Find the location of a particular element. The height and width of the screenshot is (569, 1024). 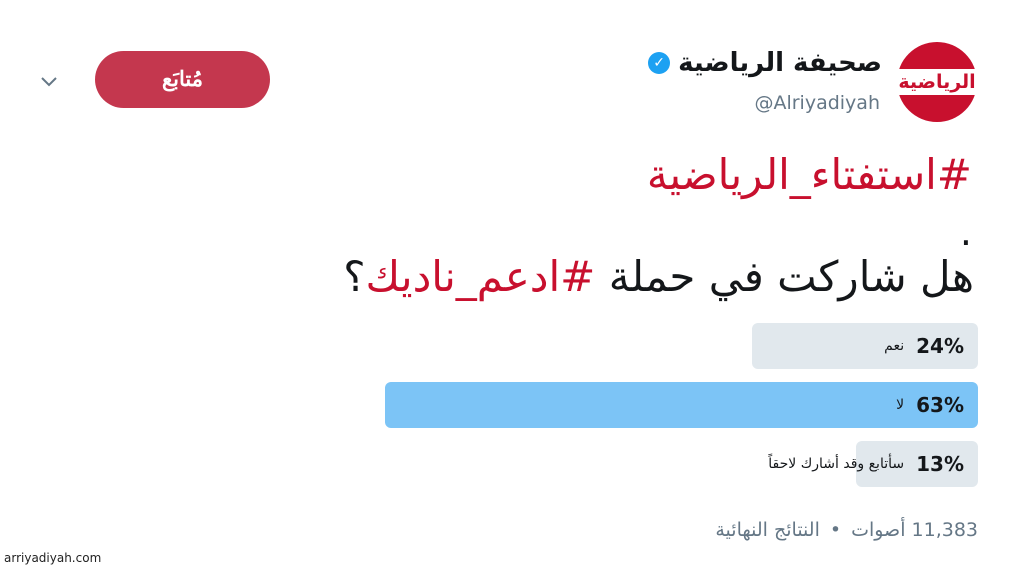

poll-label: لا is located at coordinates (900, 405).